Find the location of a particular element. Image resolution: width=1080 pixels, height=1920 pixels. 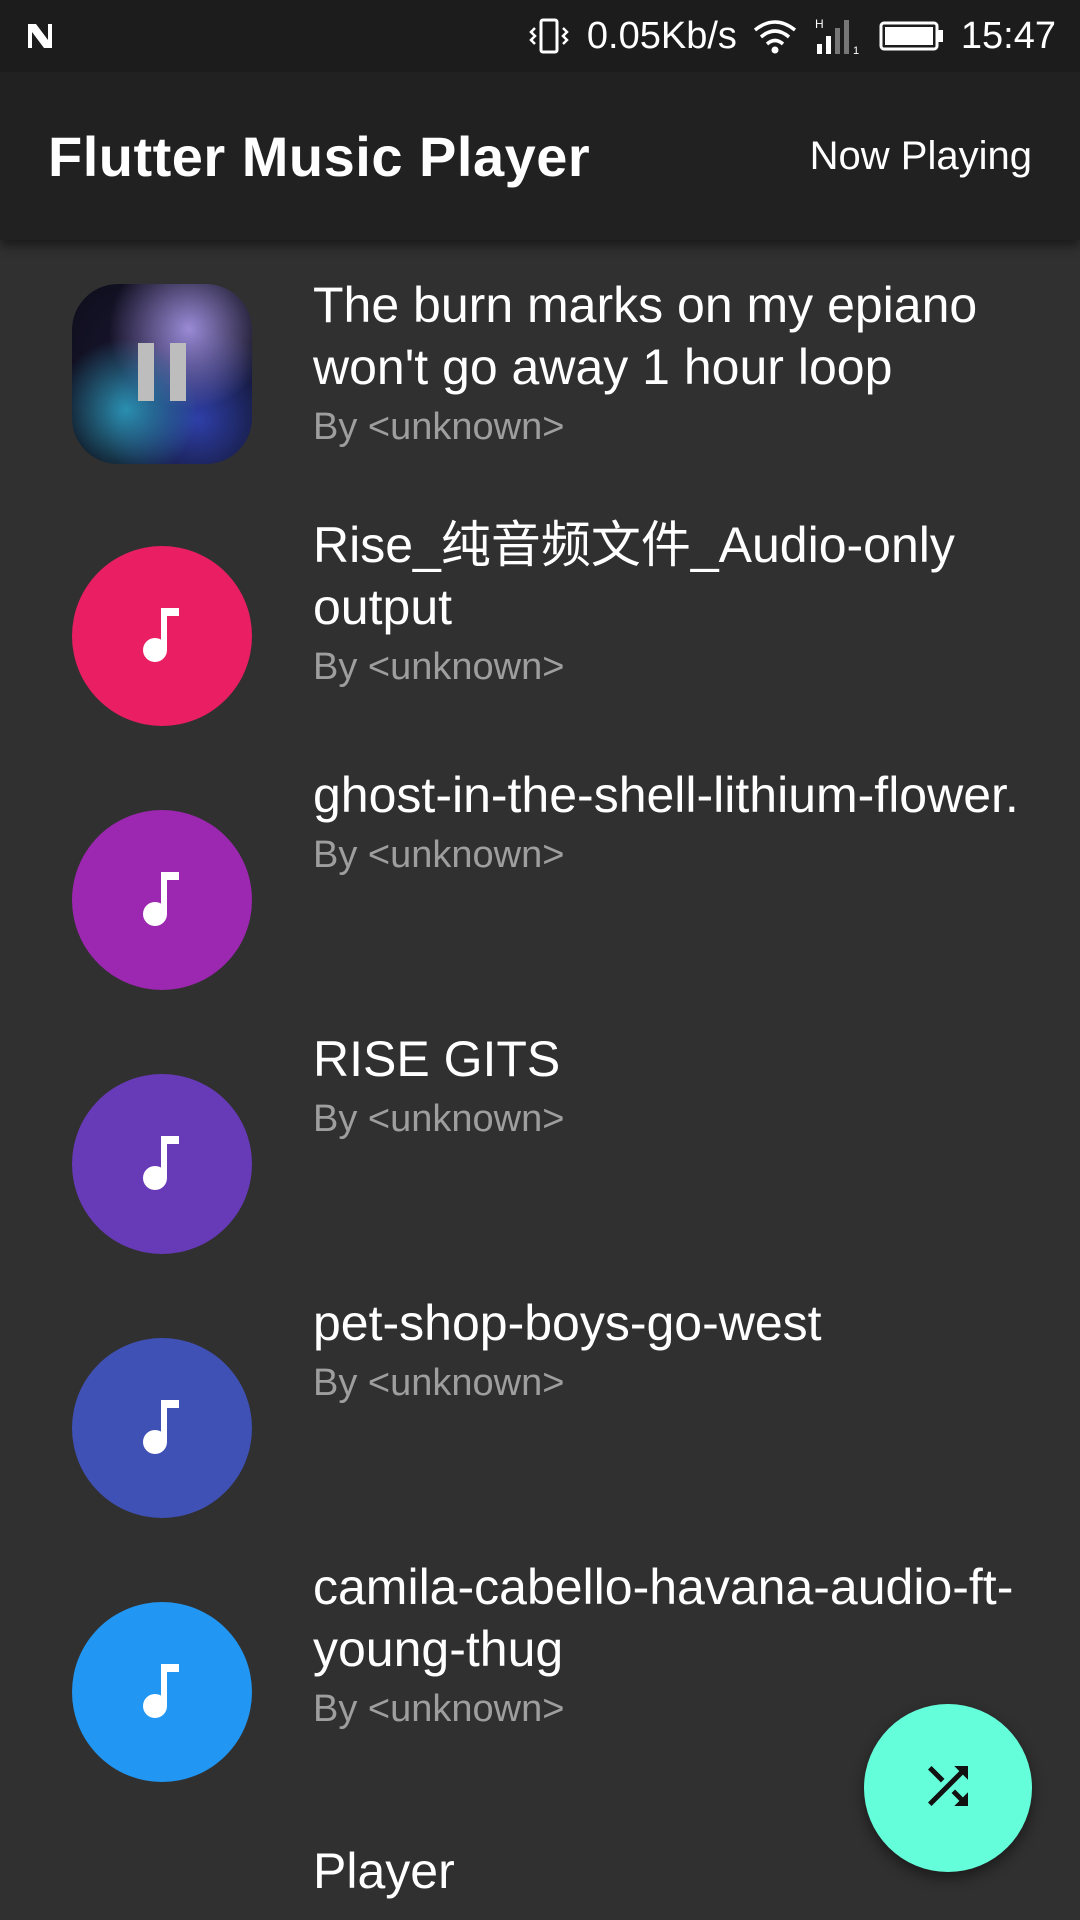

song-item: RISE GITS By <unknown> is located at coordinates (540, 1159).